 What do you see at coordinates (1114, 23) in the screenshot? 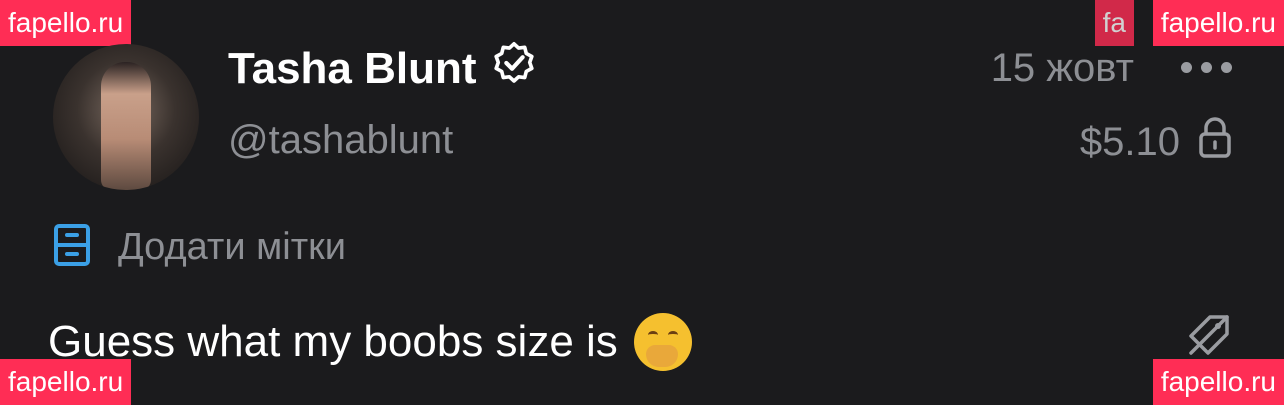
I see `watermark-top-right-ghost: fa` at bounding box center [1114, 23].